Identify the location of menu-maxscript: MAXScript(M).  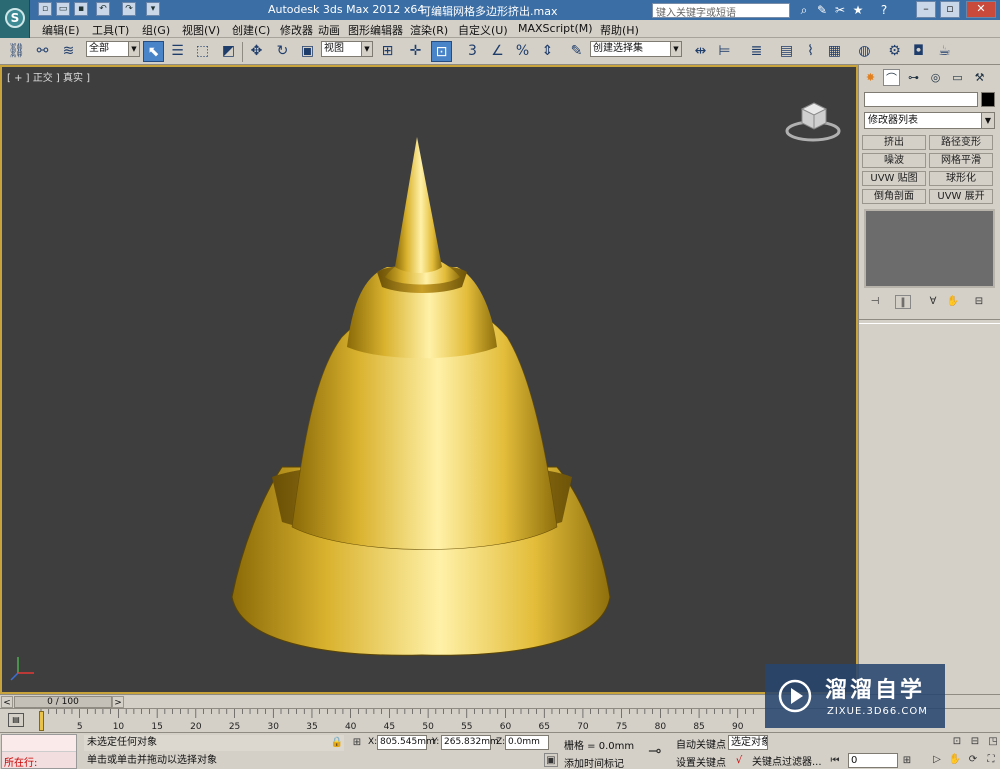
(555, 28).